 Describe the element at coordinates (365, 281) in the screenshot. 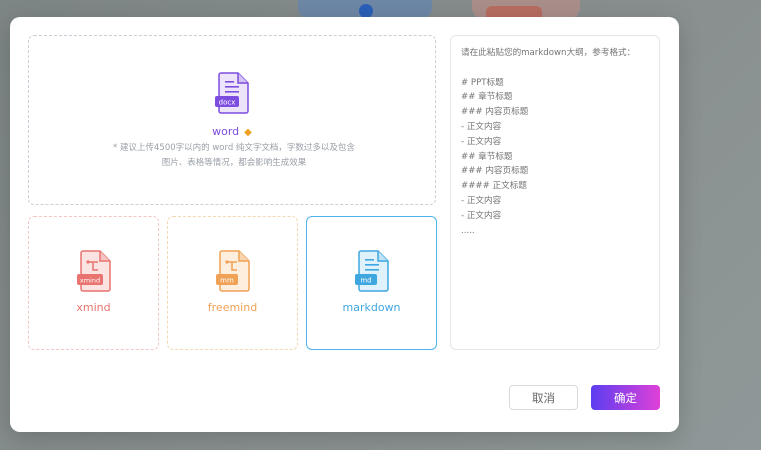

I see `svg-text: md` at that location.